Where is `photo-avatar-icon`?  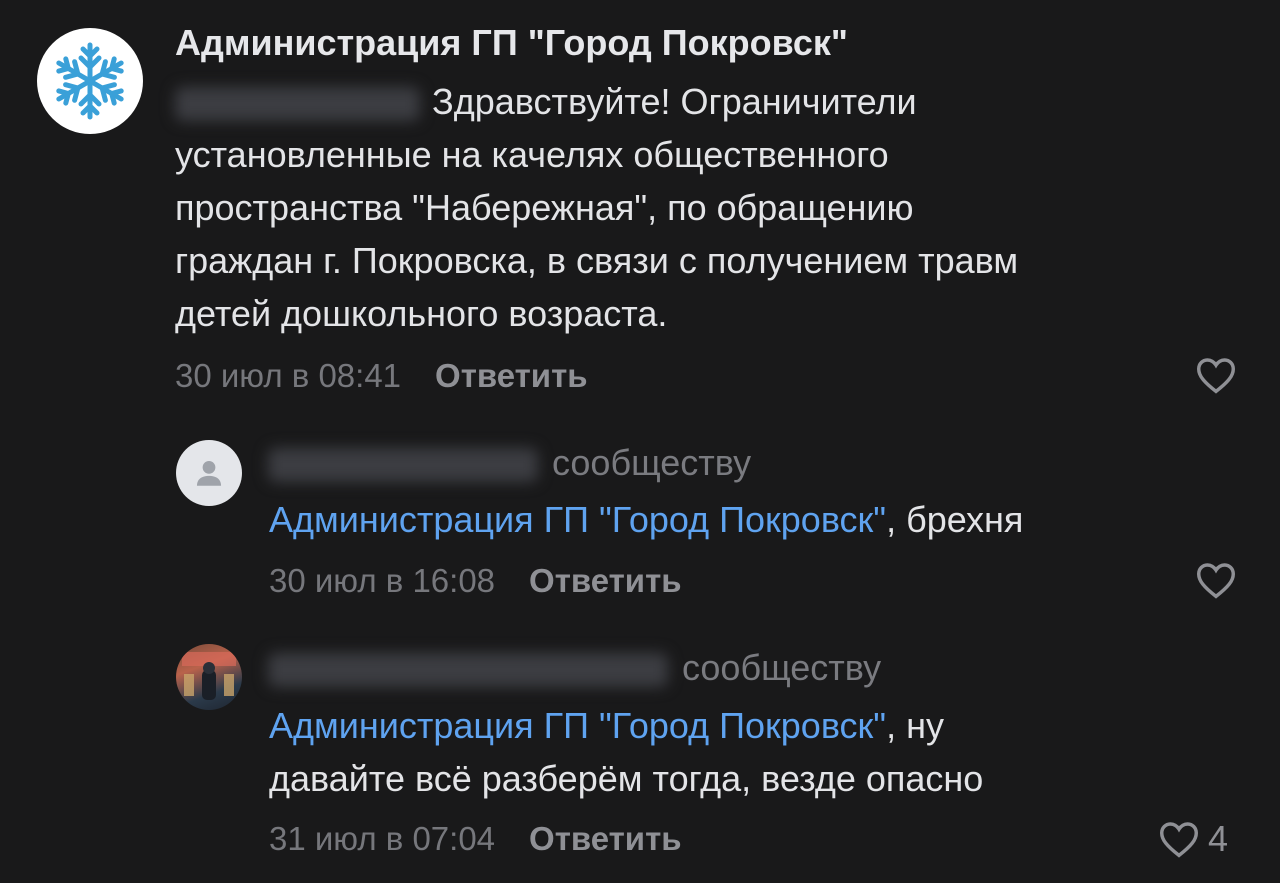 photo-avatar-icon is located at coordinates (209, 676).